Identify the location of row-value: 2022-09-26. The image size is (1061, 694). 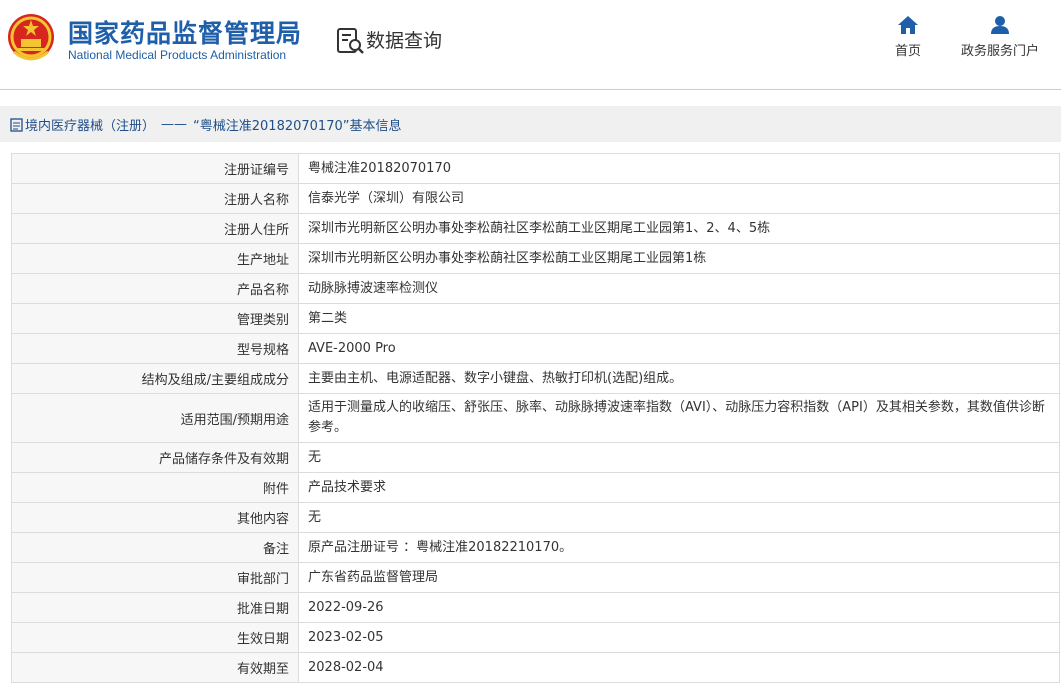
(679, 607).